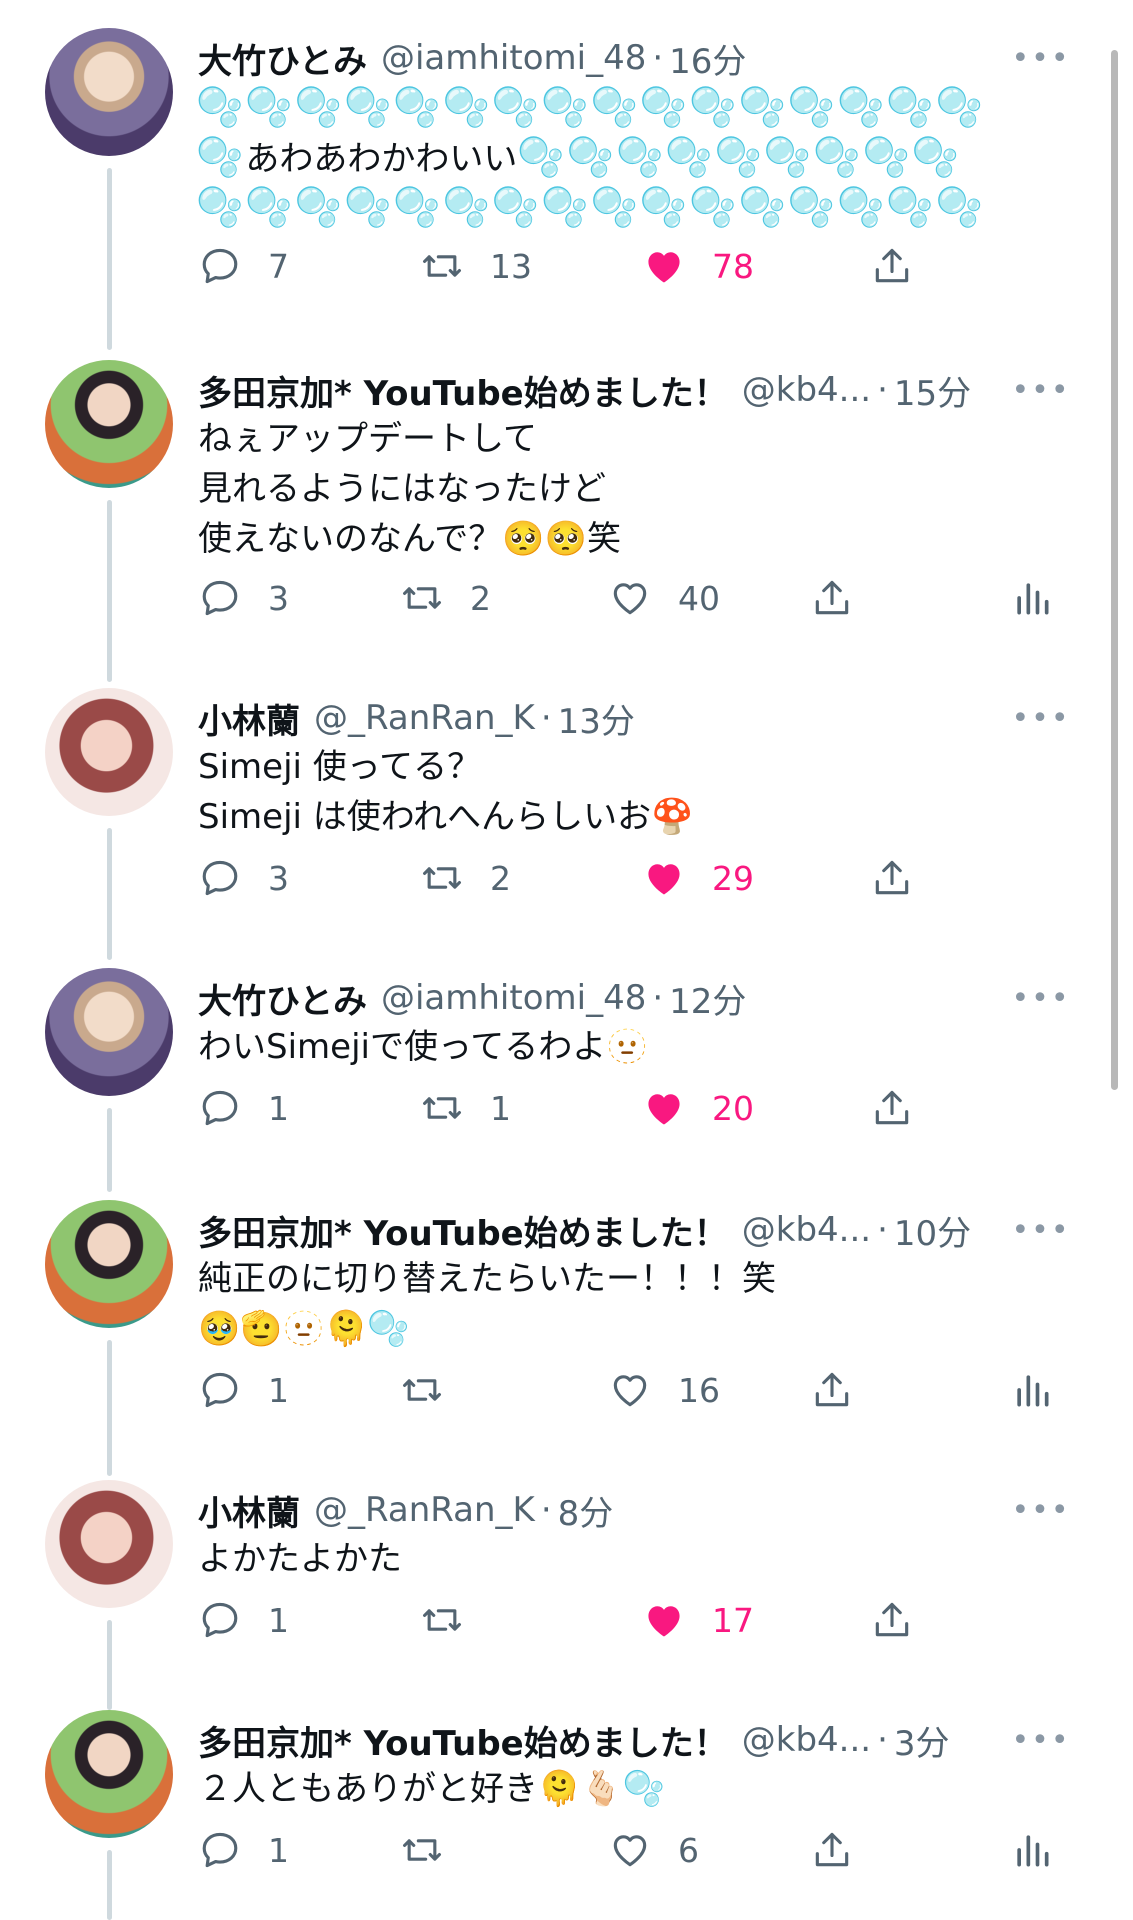  Describe the element at coordinates (278, 878) in the screenshot. I see `reply-count: 3` at that location.